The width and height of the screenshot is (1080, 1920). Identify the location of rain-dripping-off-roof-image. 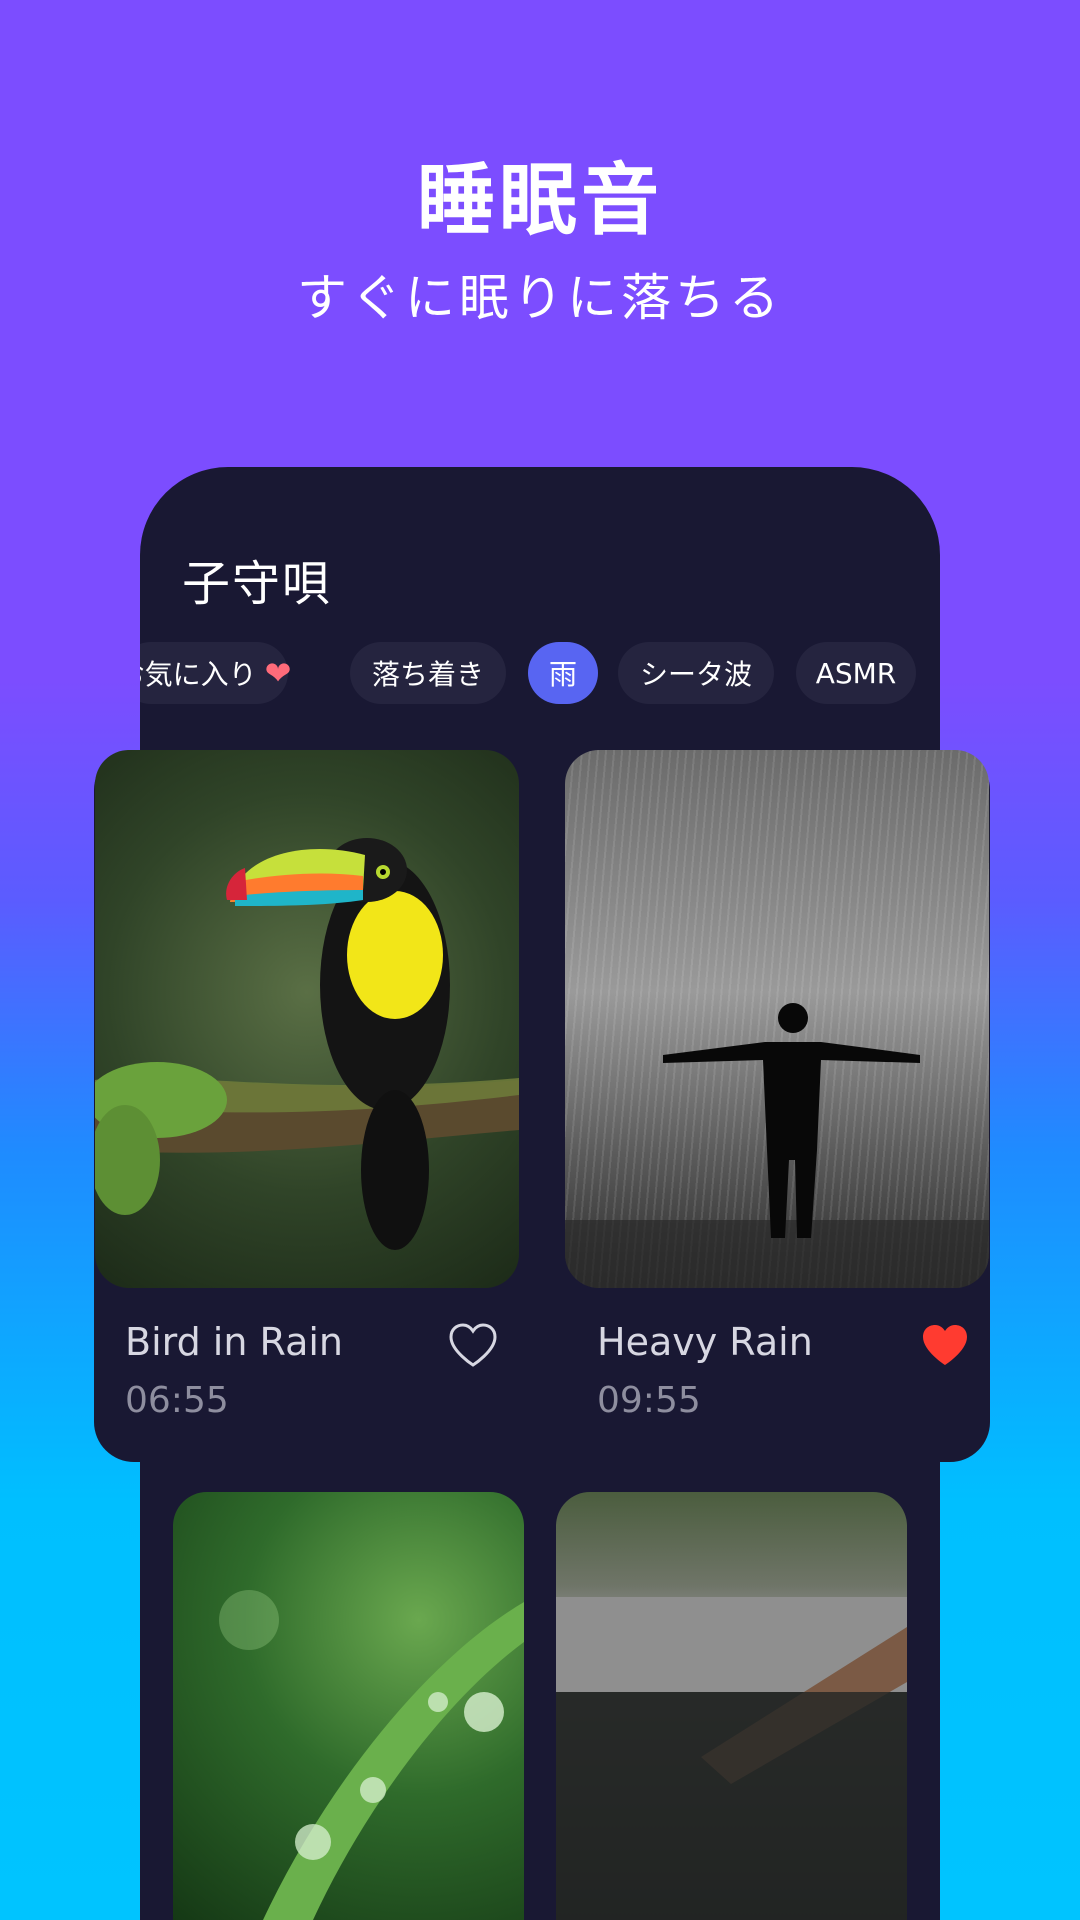
(731, 1706).